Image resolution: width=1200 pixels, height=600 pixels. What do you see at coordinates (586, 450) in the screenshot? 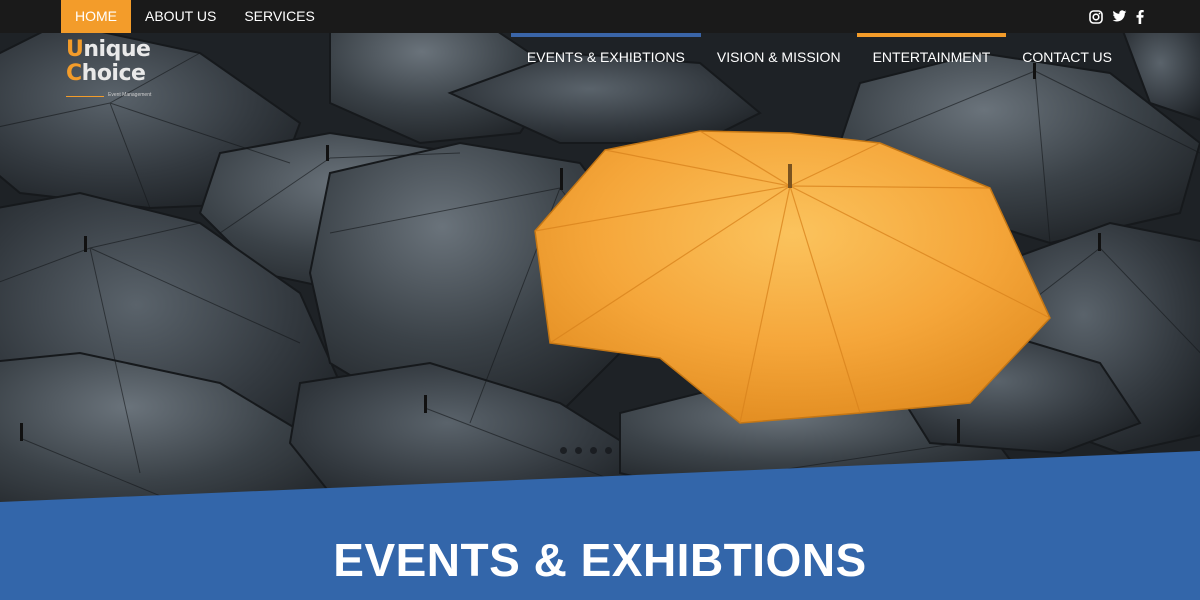
I see `carousel-dots` at bounding box center [586, 450].